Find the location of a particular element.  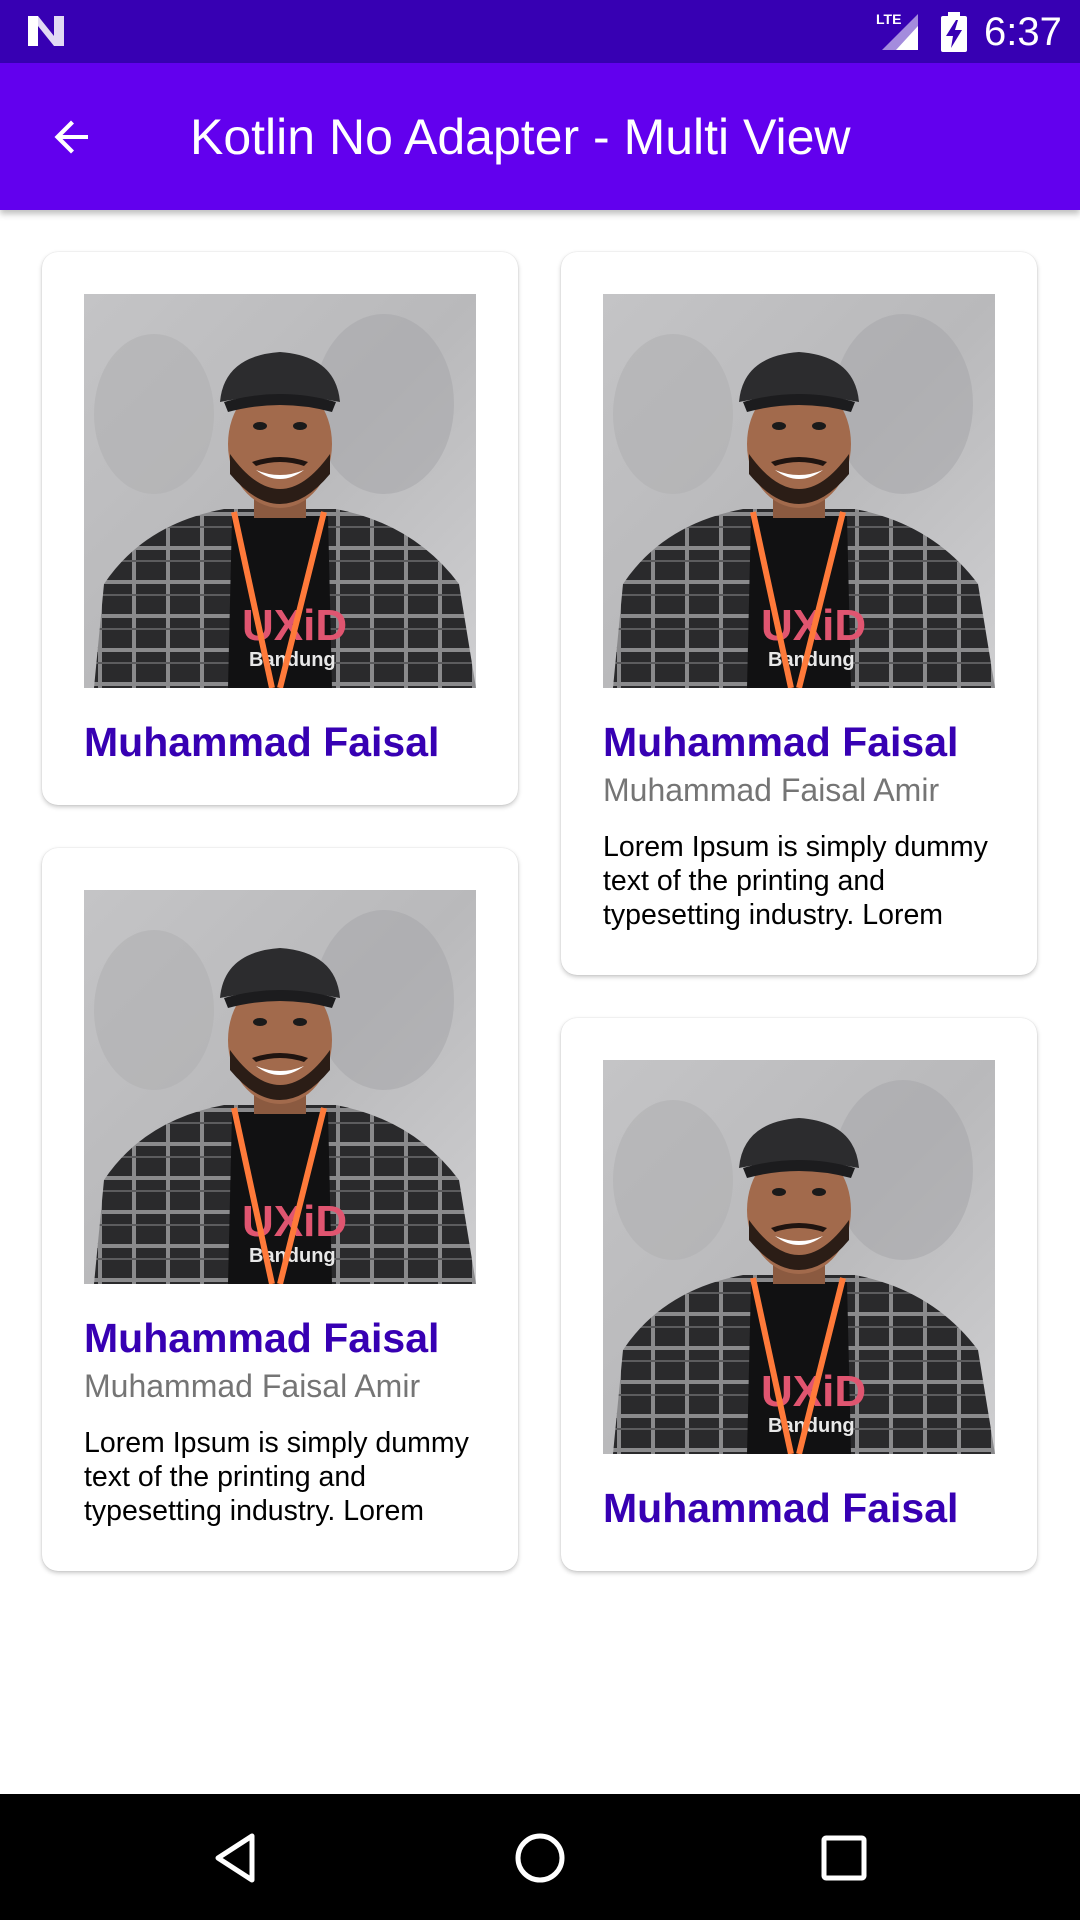

battery-charging-icon is located at coordinates (954, 32).